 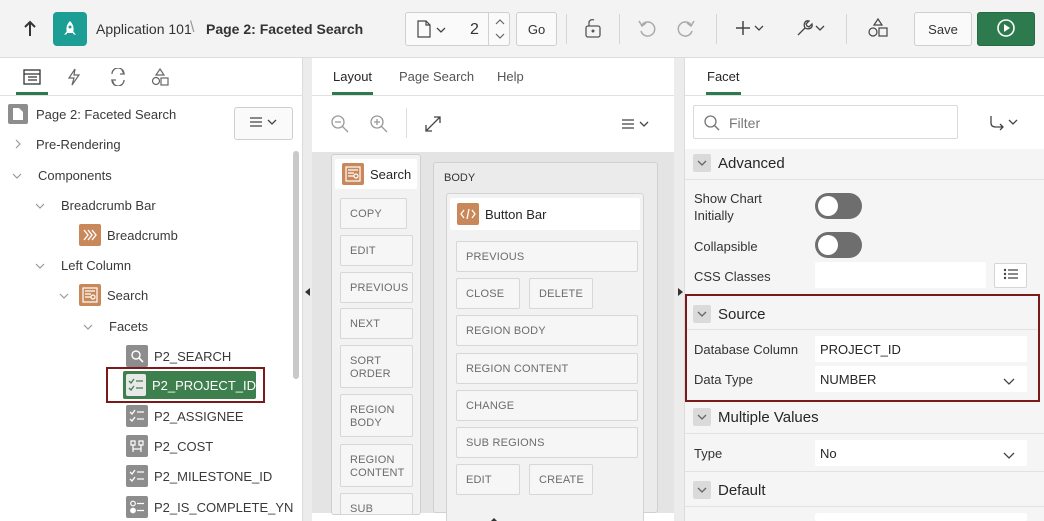 I want to click on go-to-group-menu, so click(x=1004, y=124).